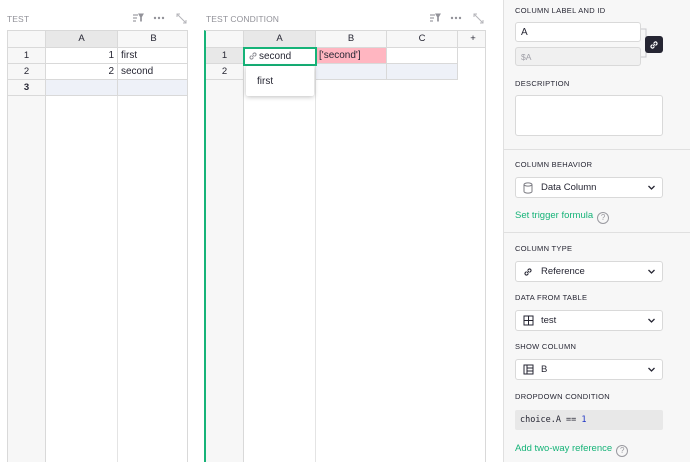 The width and height of the screenshot is (690, 462). I want to click on link-id-button, so click(654, 44).